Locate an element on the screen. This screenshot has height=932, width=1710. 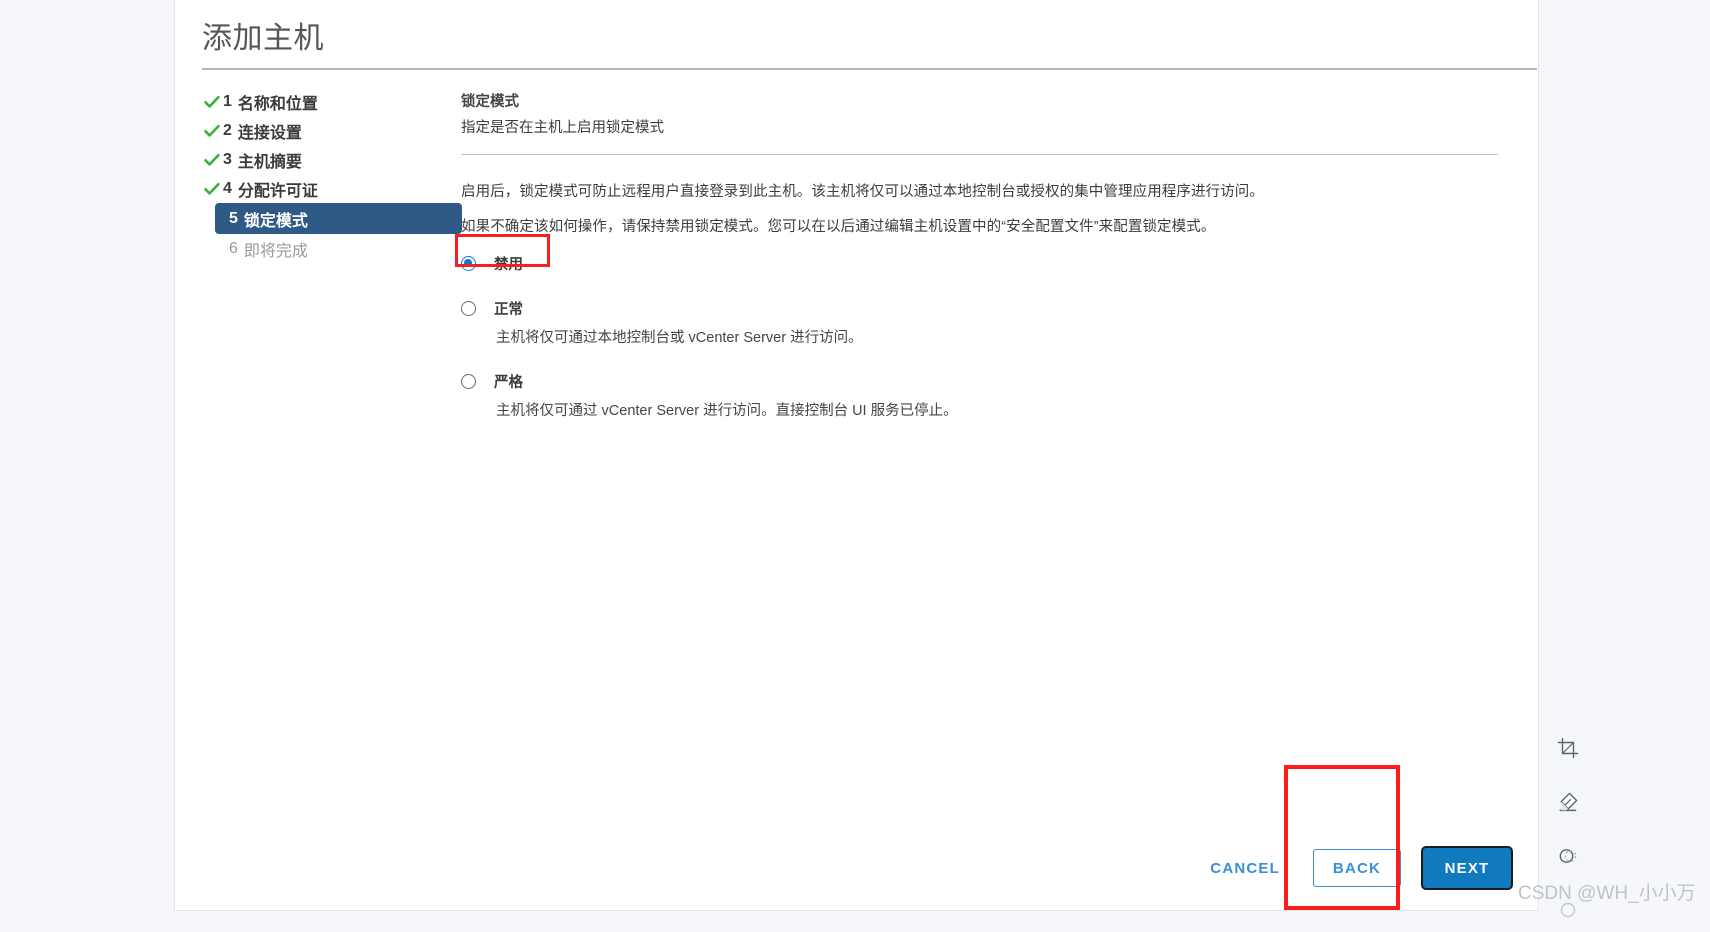
next-button: NEXT is located at coordinates (1467, 868).